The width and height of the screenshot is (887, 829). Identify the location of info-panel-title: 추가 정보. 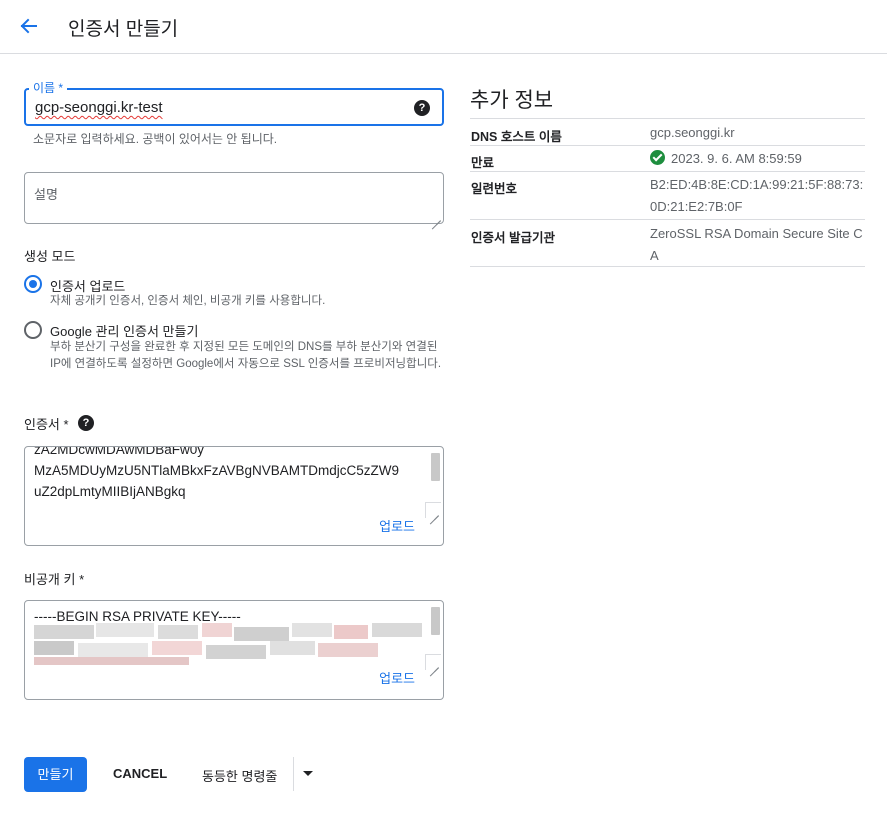
(512, 100).